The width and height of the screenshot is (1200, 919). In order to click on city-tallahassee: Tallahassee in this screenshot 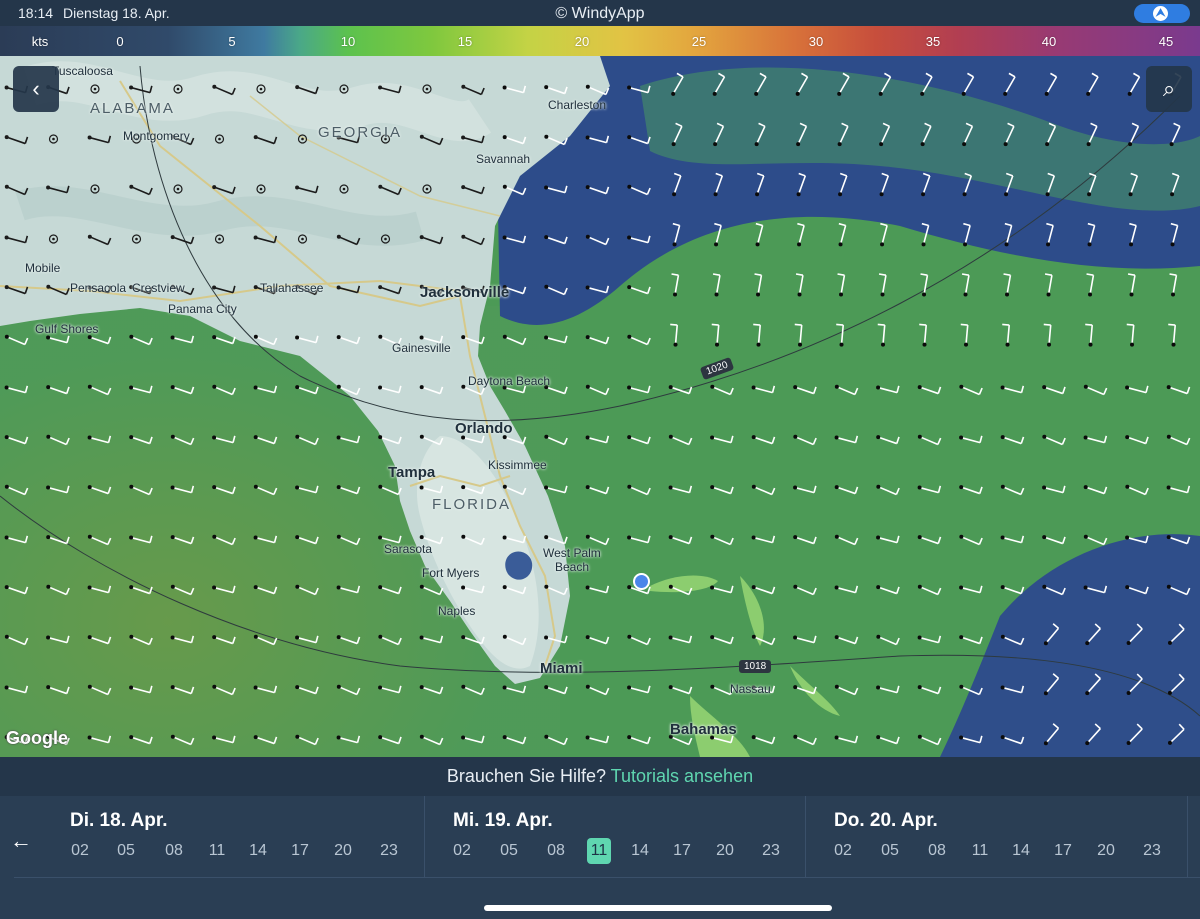, I will do `click(292, 288)`.